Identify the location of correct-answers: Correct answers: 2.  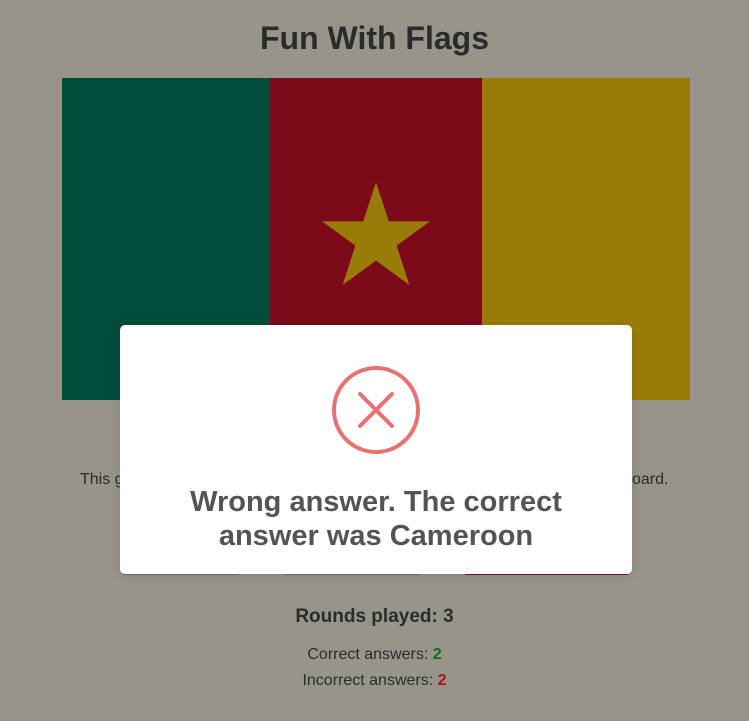
(374, 655).